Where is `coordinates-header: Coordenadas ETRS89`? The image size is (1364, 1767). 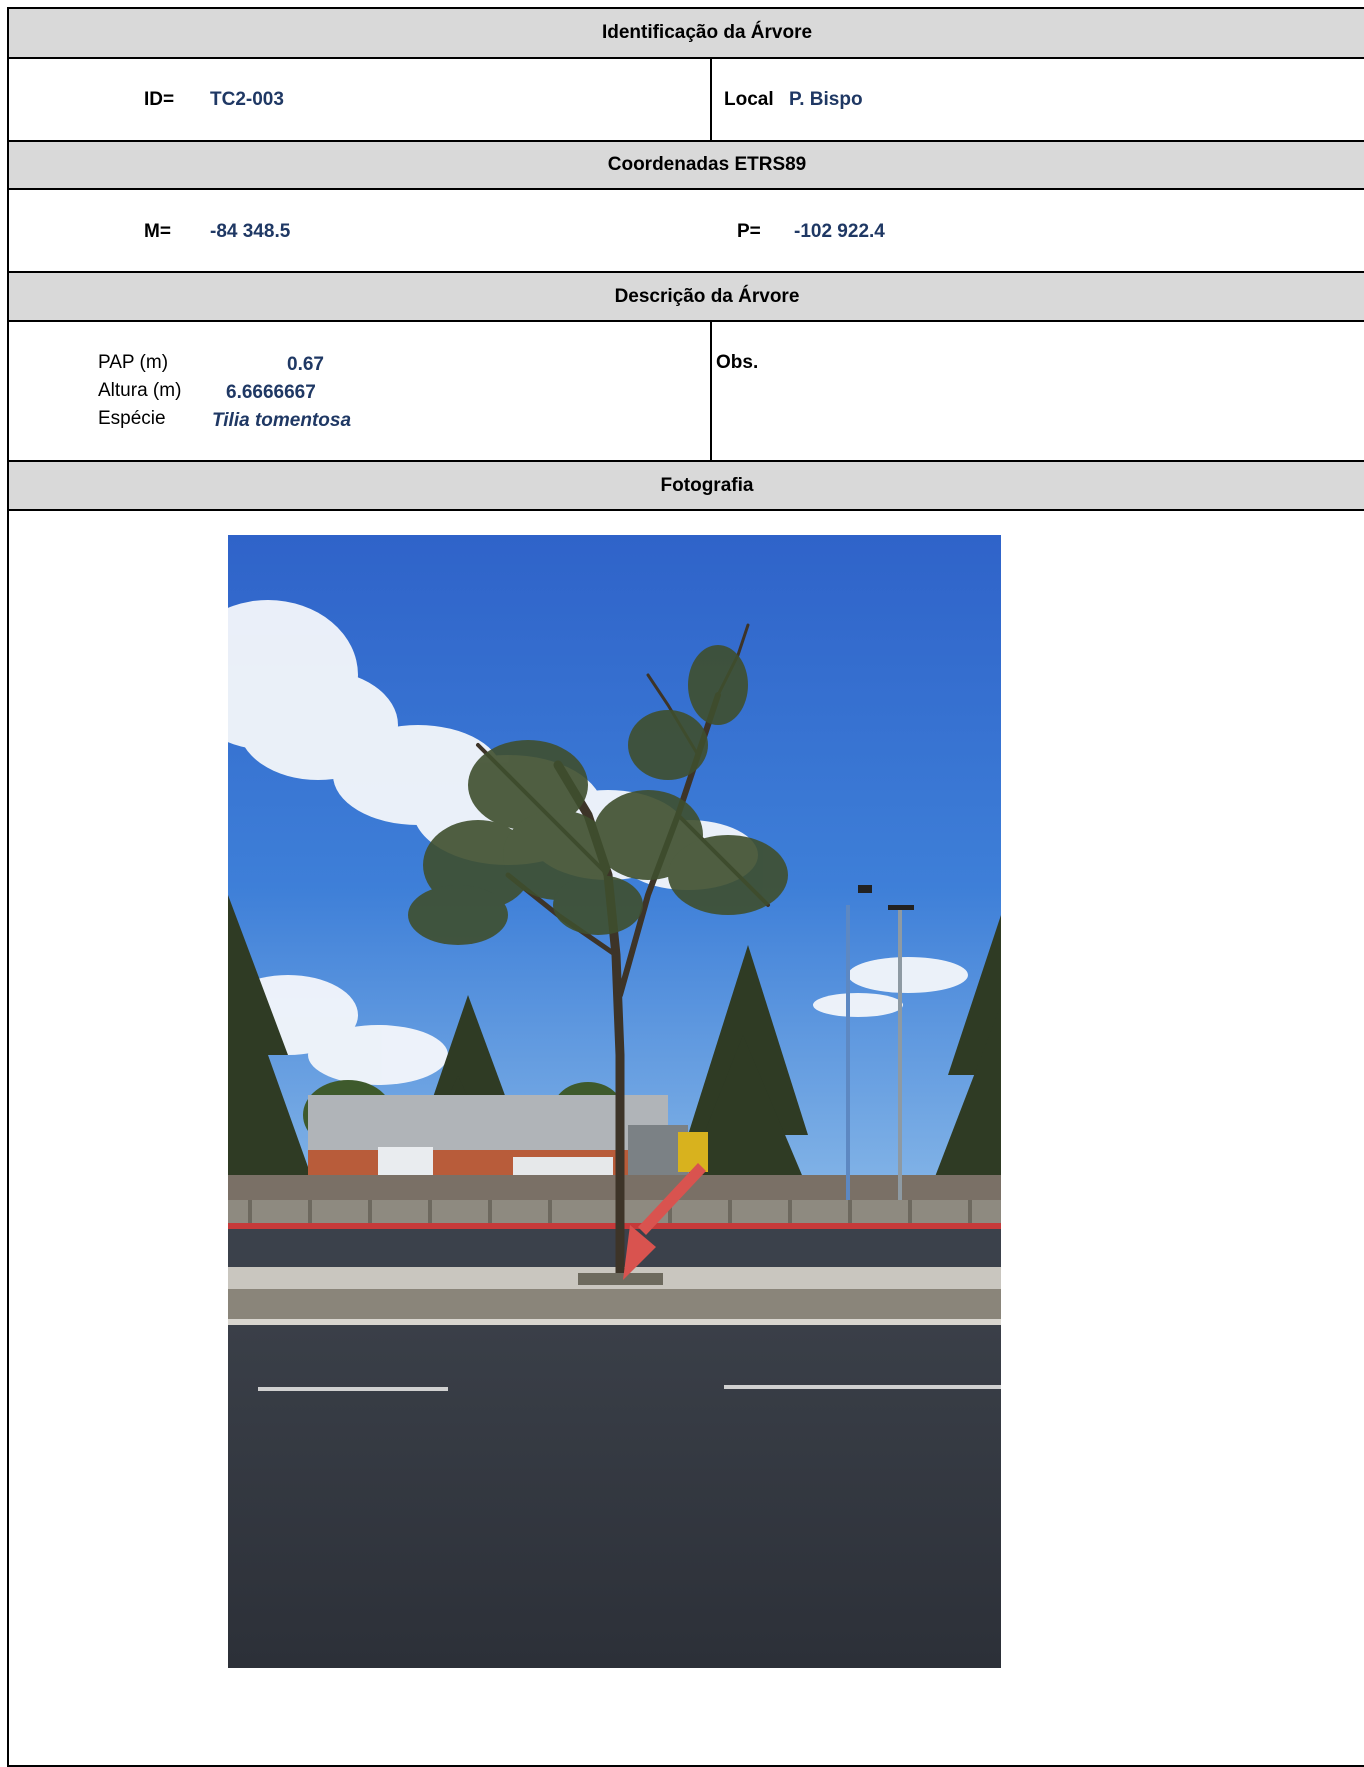 coordinates-header: Coordenadas ETRS89 is located at coordinates (686, 166).